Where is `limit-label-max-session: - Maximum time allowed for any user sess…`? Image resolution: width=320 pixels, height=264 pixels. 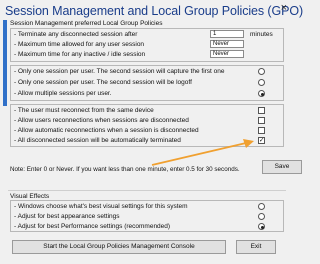 limit-label-max-session: - Maximum time allowed for any user sess… is located at coordinates (79, 44).